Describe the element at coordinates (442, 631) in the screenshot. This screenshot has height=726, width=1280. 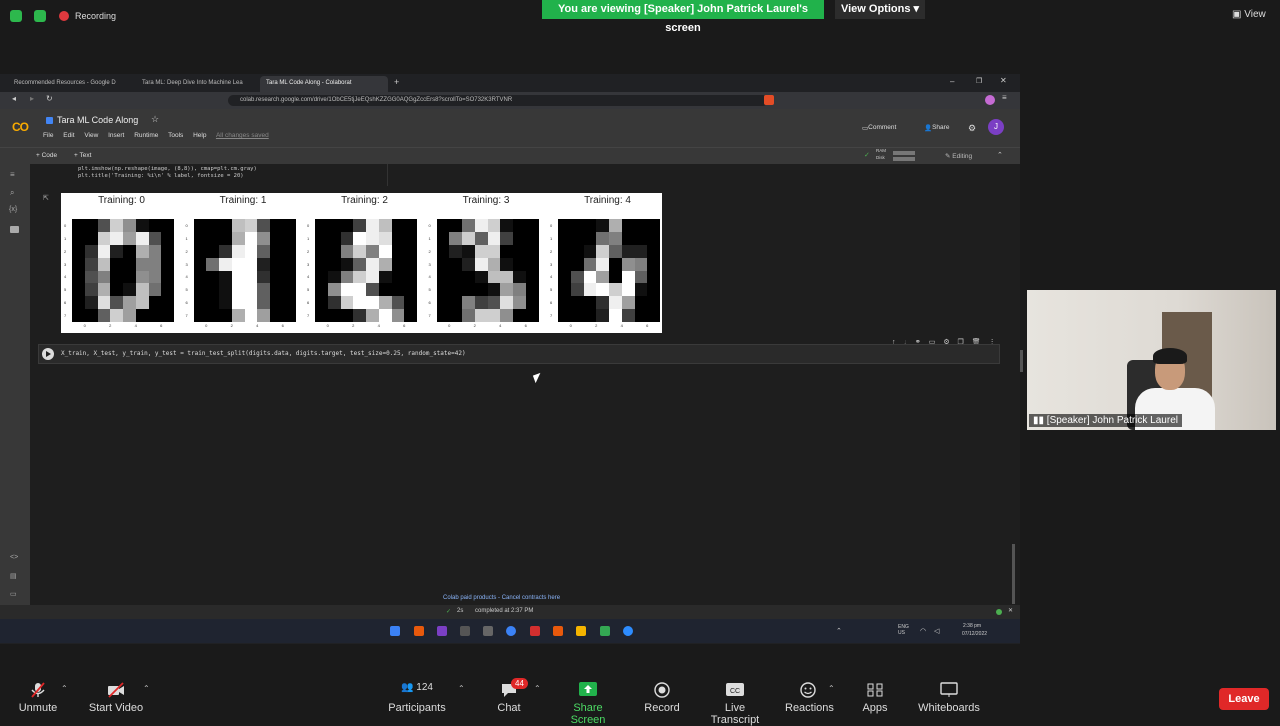
I see `onenote-icon` at that location.